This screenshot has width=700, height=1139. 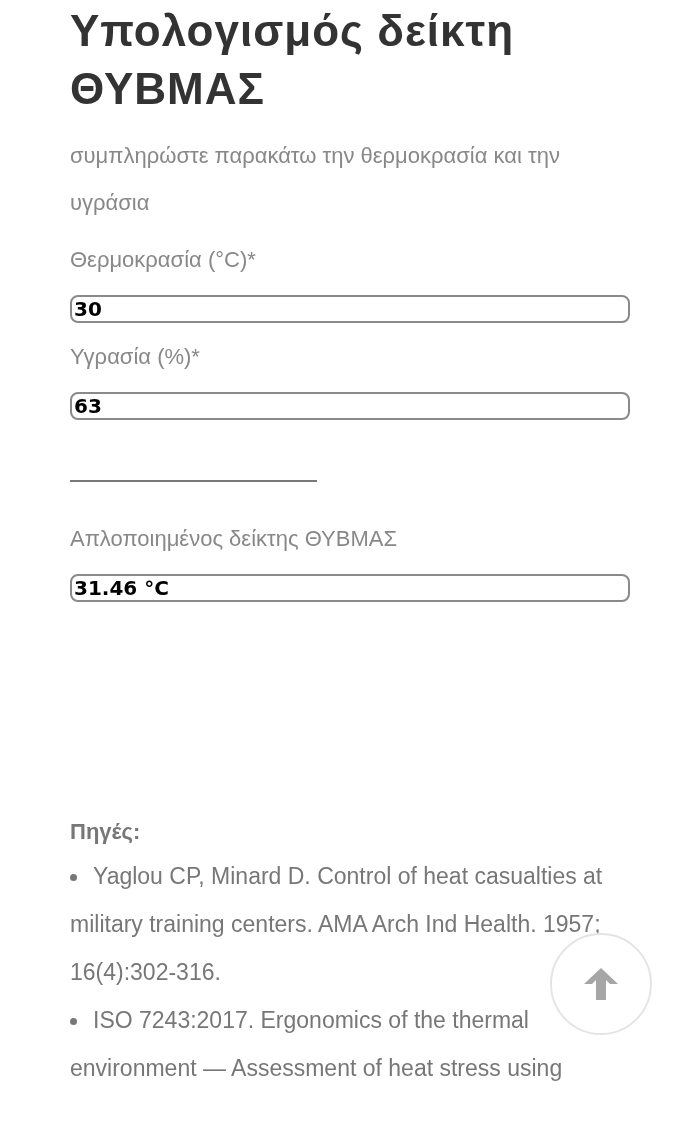 I want to click on page-title: Υπολογισμός δείκτη ΘΥΒΜΑΣ, so click(x=293, y=60).